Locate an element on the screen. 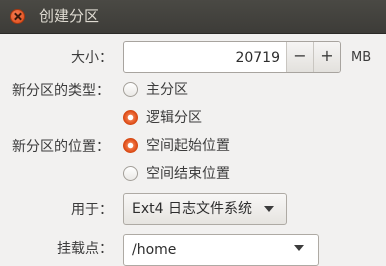  window-title: 创建分区 is located at coordinates (69, 16).